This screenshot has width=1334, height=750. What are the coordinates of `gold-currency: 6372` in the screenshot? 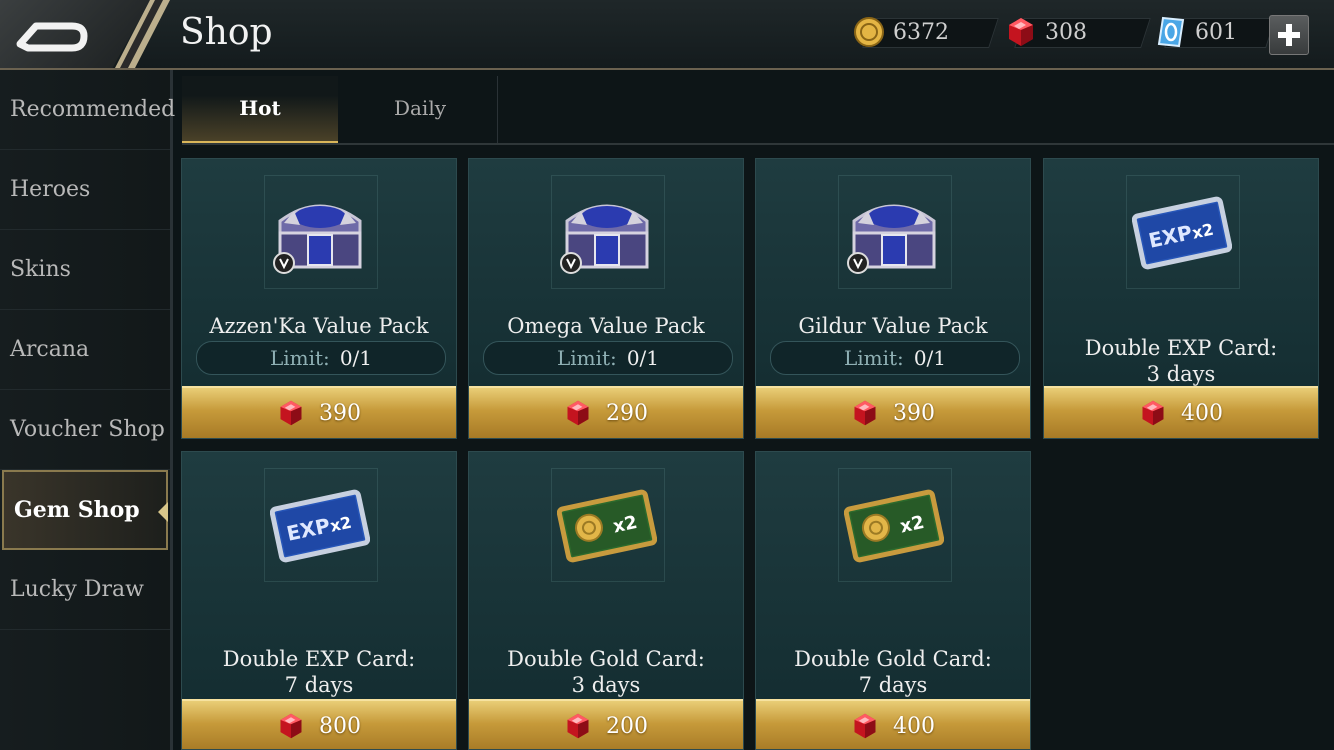 It's located at (928, 32).